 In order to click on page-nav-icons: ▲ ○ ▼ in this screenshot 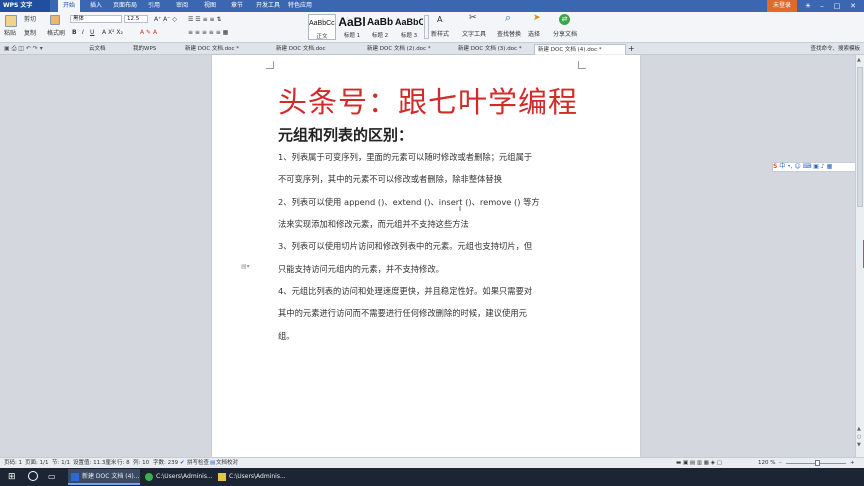, I will do `click(859, 437)`.